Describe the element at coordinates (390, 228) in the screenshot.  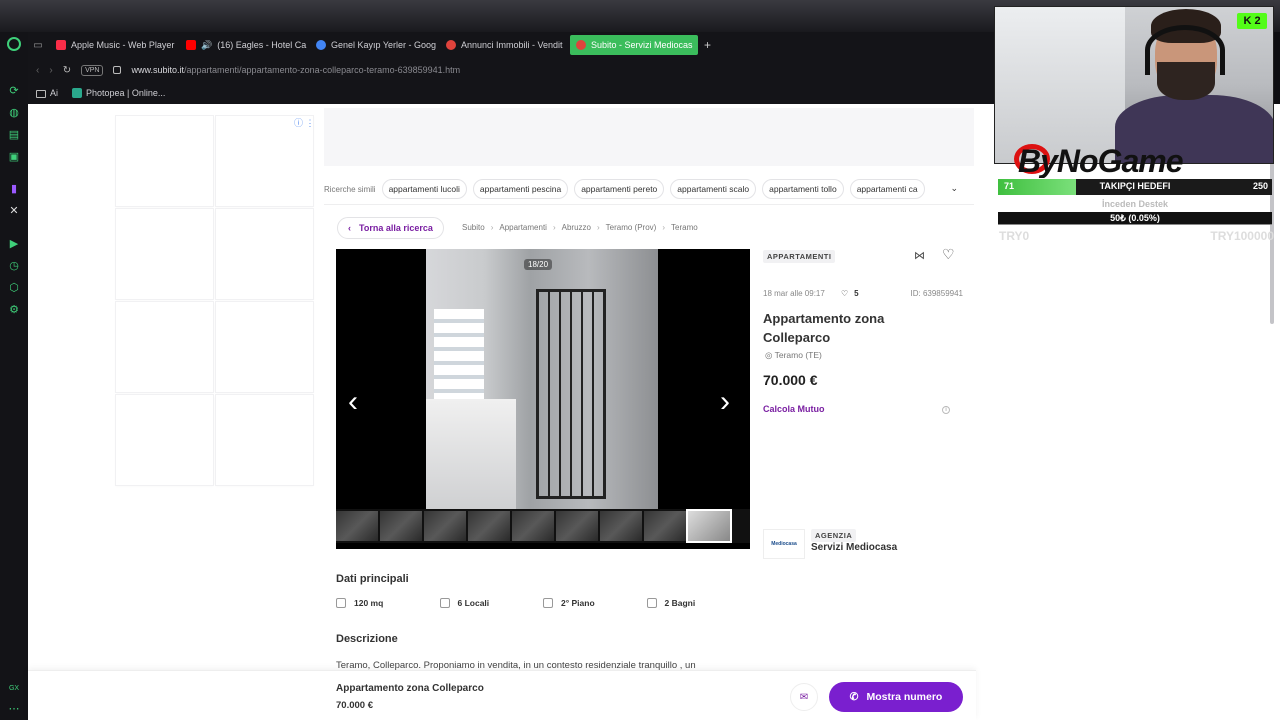
I see `back-to-search-button: ‹ Torna alla ricerca` at that location.